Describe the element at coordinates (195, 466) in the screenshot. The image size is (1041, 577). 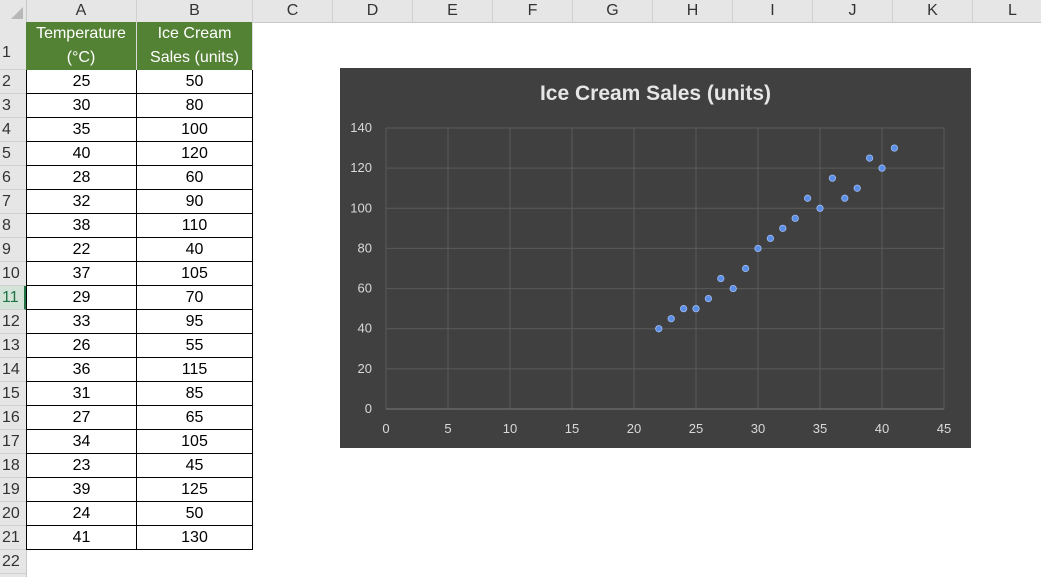
I see `table-cell: 45` at that location.